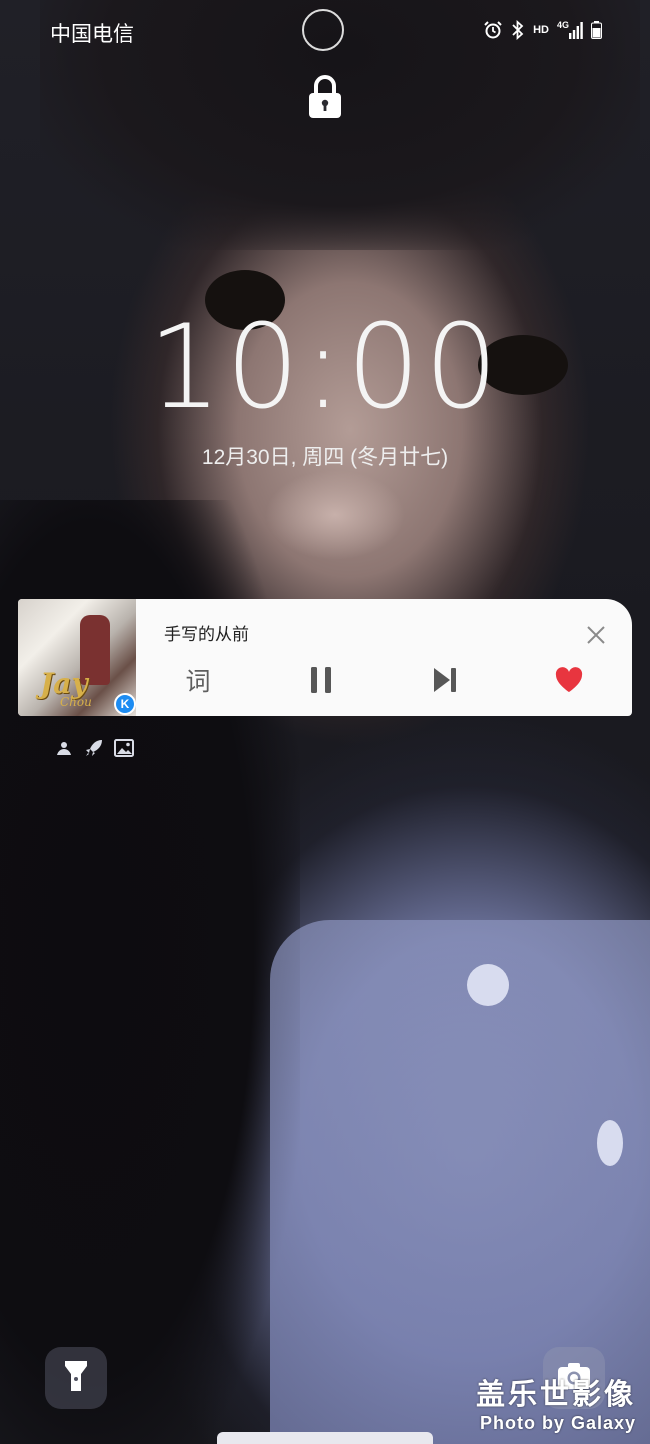  What do you see at coordinates (445, 680) in the screenshot?
I see `next-track-button` at bounding box center [445, 680].